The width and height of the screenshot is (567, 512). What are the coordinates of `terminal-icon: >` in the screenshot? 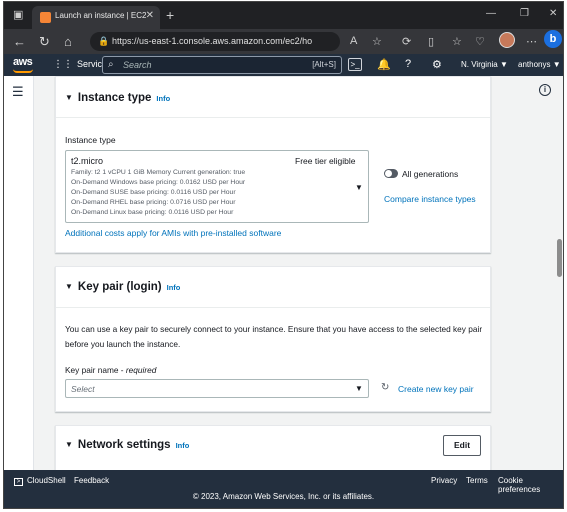 It's located at (18, 482).